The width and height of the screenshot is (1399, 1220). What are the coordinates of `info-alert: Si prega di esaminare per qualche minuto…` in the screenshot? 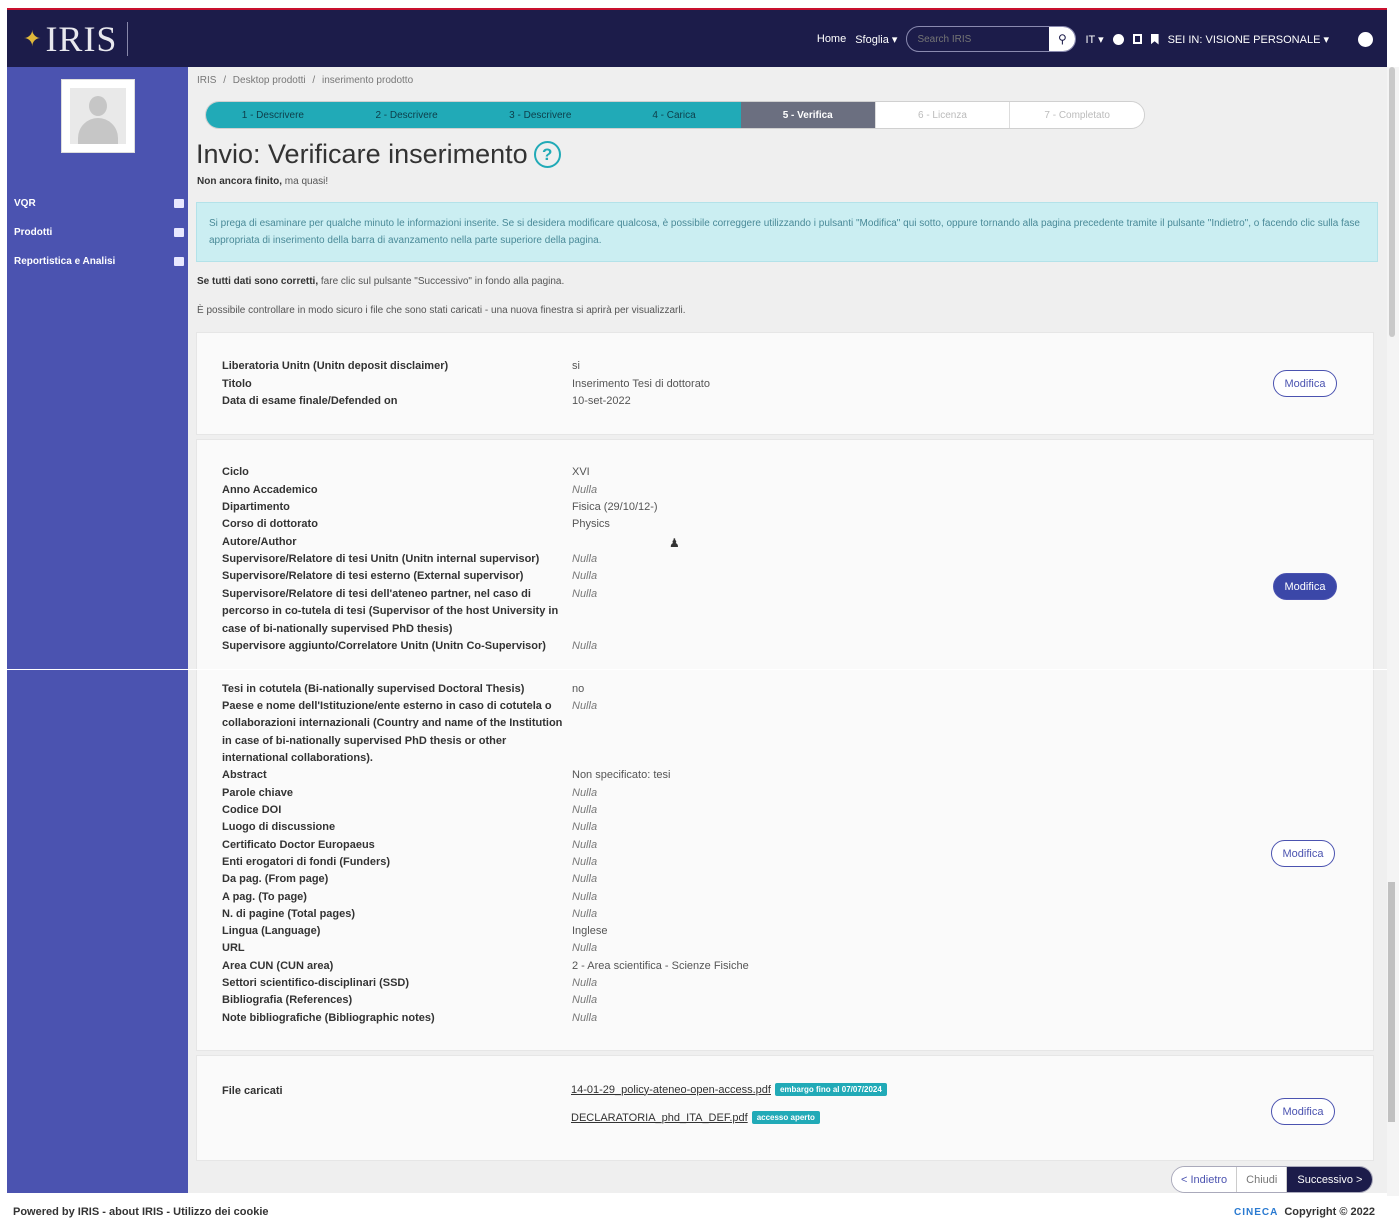 It's located at (787, 232).